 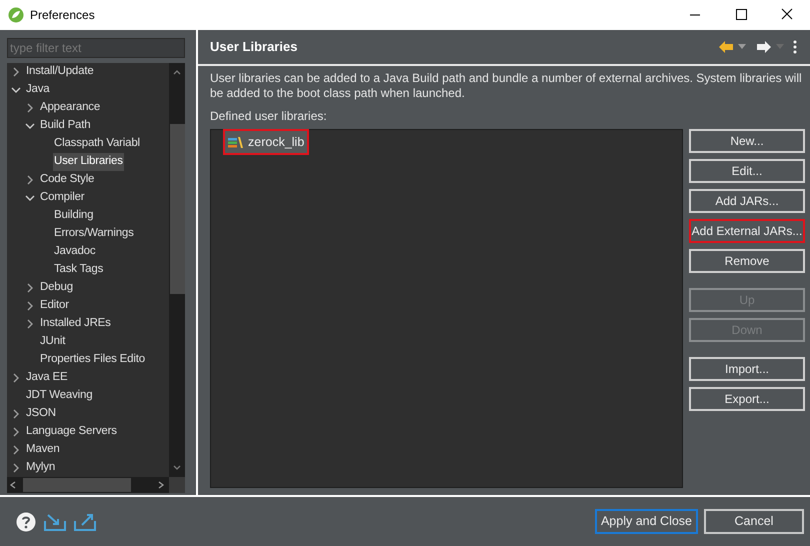 I want to click on action-button: Remove, so click(x=747, y=261).